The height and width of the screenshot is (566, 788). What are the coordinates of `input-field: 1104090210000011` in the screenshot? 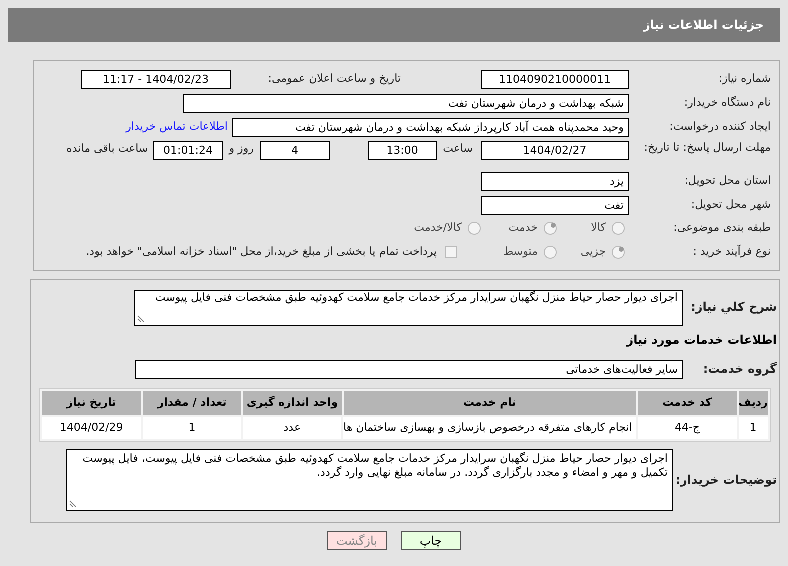 It's located at (555, 79).